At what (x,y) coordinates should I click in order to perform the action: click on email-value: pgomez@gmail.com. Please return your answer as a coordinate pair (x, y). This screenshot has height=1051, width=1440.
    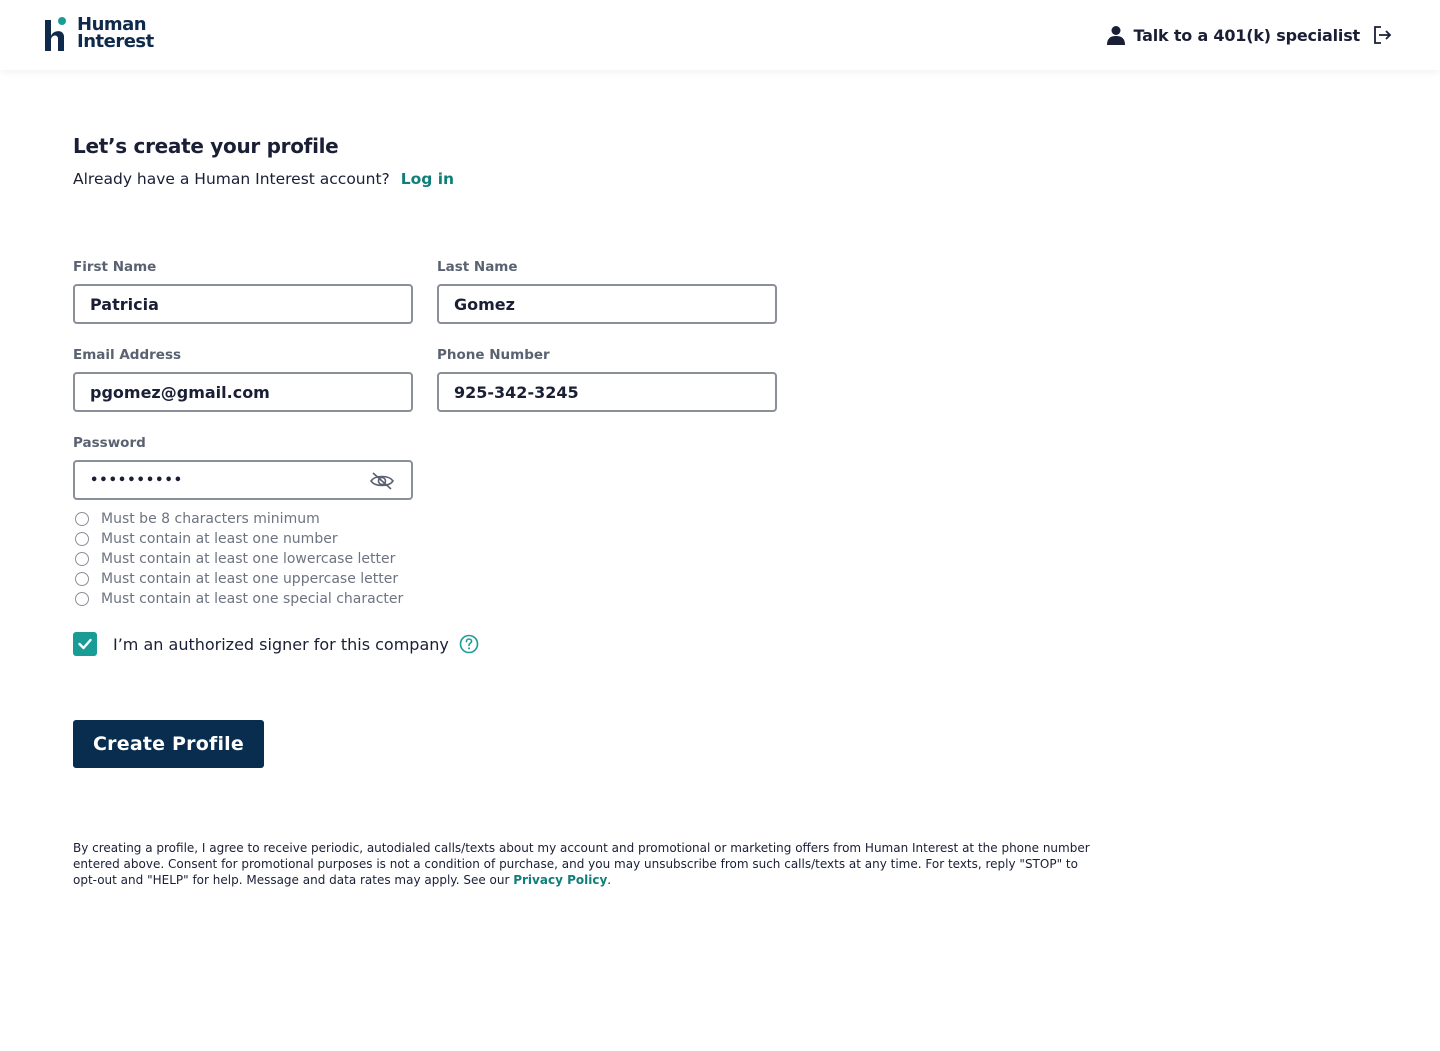
    Looking at the image, I should click on (180, 392).